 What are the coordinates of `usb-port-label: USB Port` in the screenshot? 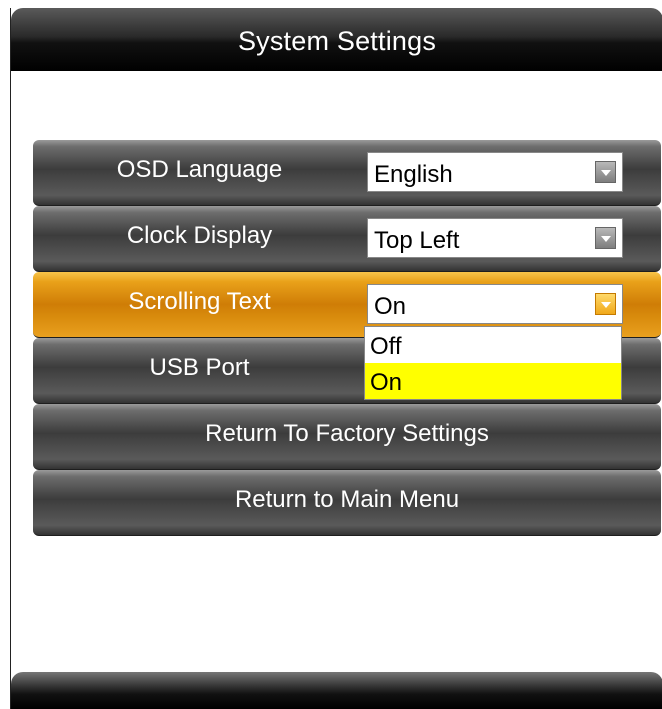 It's located at (199, 367).